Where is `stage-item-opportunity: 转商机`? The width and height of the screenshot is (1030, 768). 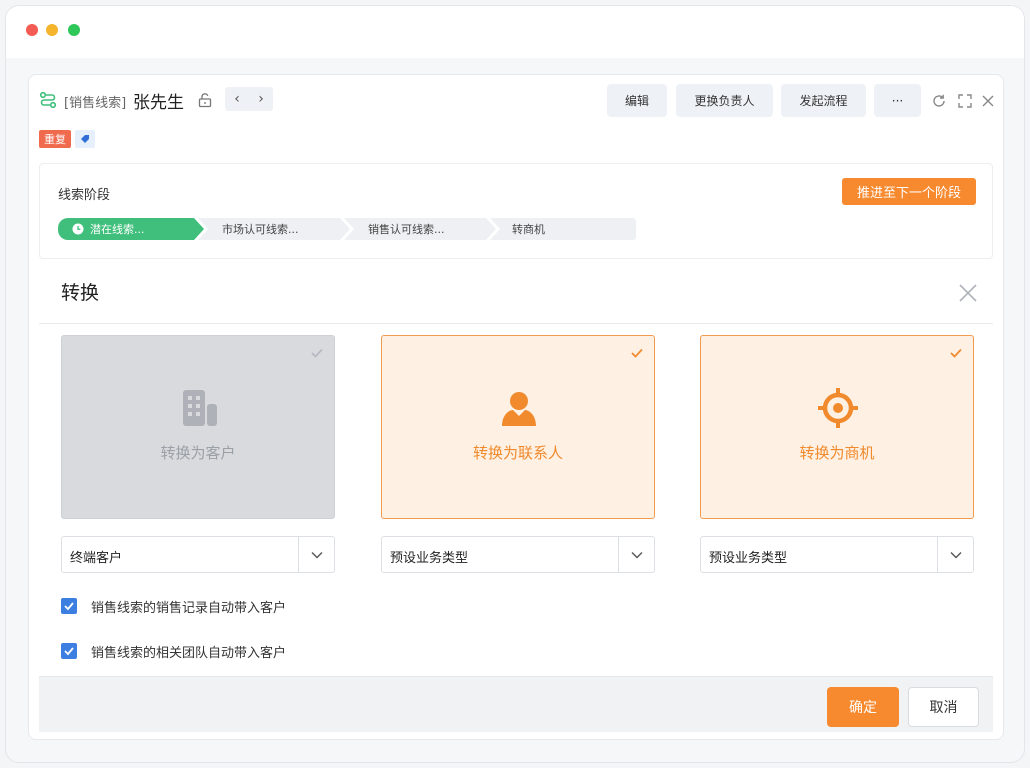
stage-item-opportunity: 转商机 is located at coordinates (563, 229).